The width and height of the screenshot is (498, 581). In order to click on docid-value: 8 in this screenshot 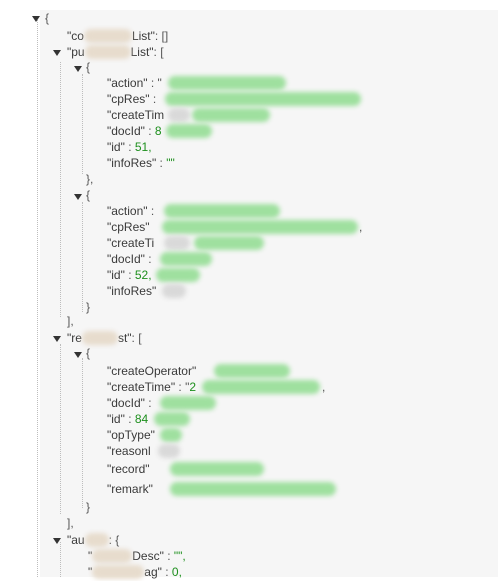, I will do `click(158, 131)`.